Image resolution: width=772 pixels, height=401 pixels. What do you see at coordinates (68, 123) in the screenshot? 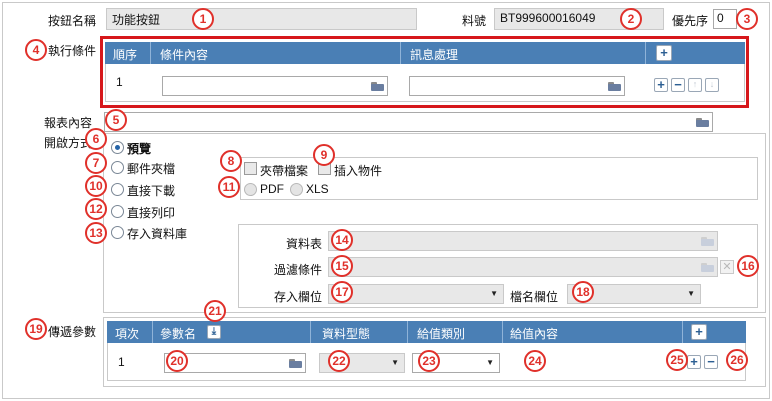
I see `report-content-label: 報表內容` at bounding box center [68, 123].